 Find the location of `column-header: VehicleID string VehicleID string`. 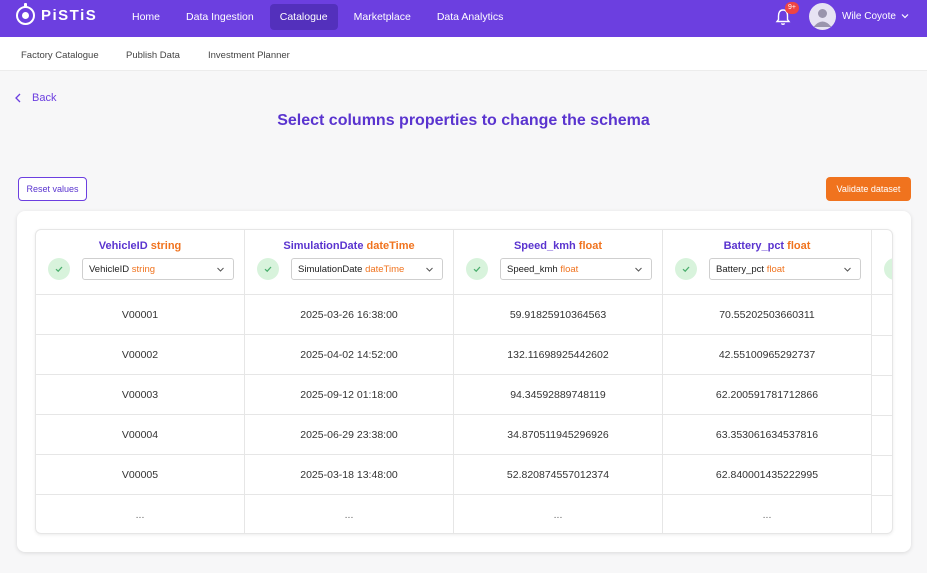

column-header: VehicleID string VehicleID string is located at coordinates (140, 262).